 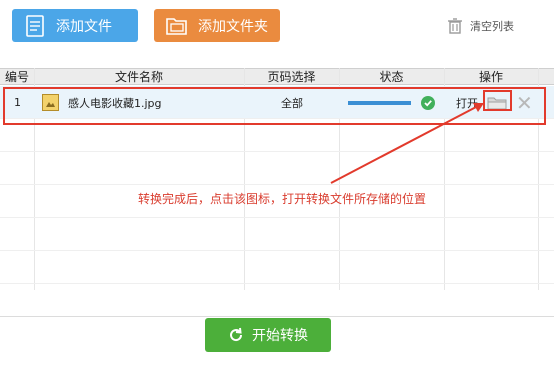 I want to click on annotation-arrow, so click(x=407, y=143).